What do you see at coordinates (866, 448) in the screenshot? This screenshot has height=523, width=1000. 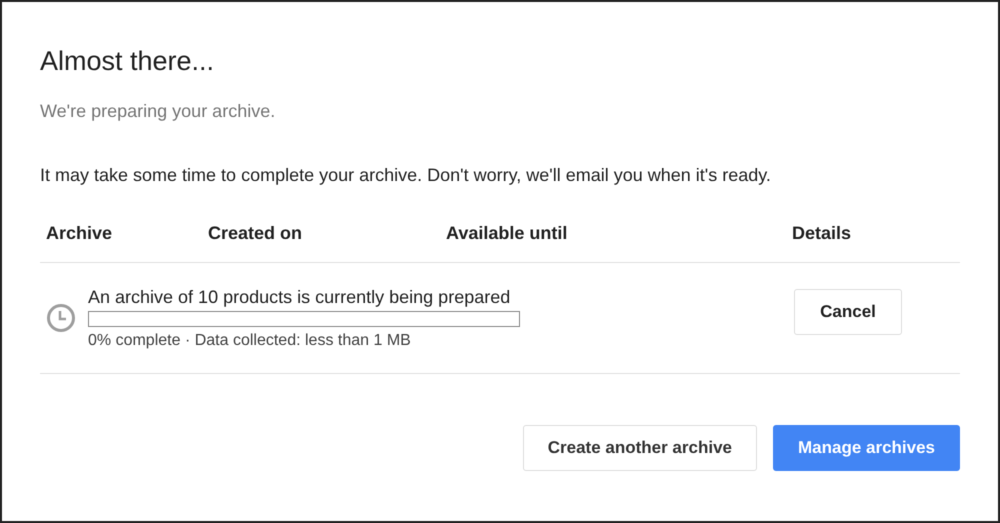 I see `manage-archives-button: Manage archives` at bounding box center [866, 448].